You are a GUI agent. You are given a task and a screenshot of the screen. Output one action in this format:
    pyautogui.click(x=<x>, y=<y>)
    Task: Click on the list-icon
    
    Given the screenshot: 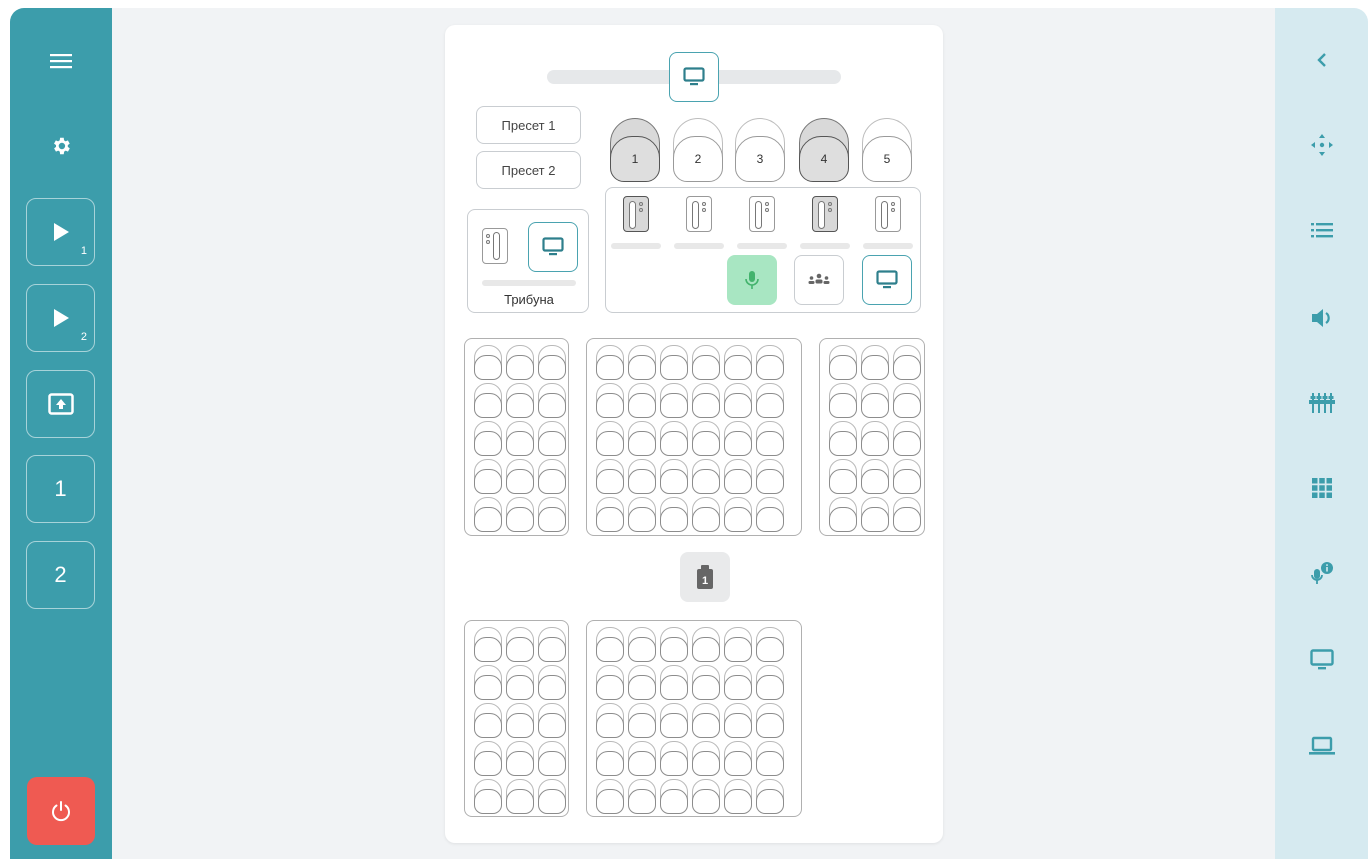 What is the action you would take?
    pyautogui.click(x=1321, y=230)
    